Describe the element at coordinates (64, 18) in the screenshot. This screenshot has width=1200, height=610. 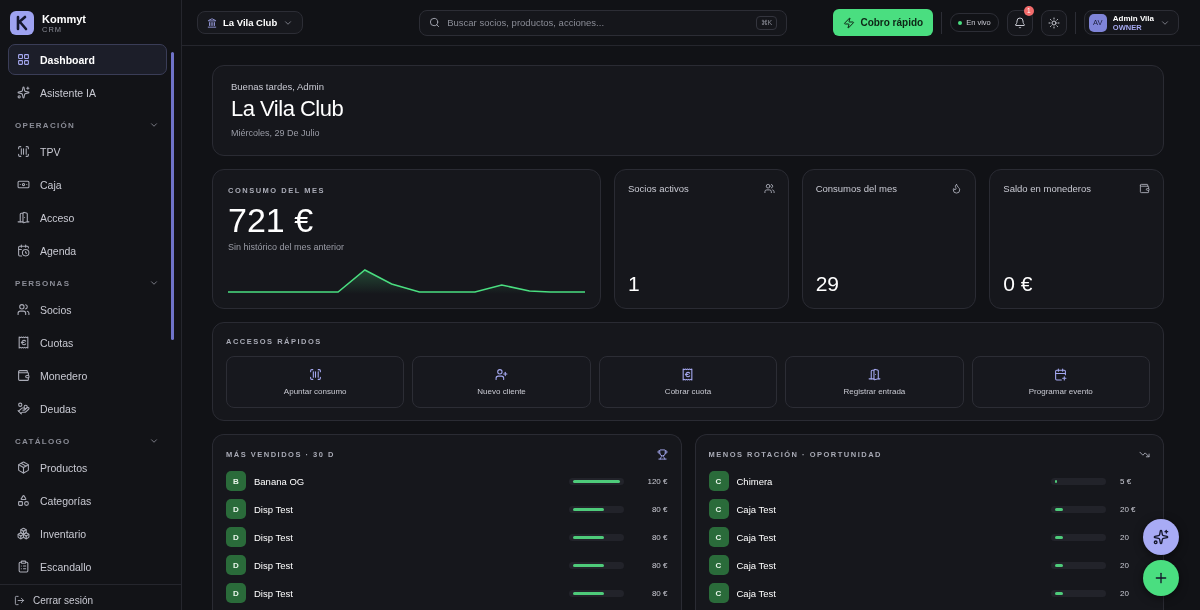
I see `app-name: Kommyt` at that location.